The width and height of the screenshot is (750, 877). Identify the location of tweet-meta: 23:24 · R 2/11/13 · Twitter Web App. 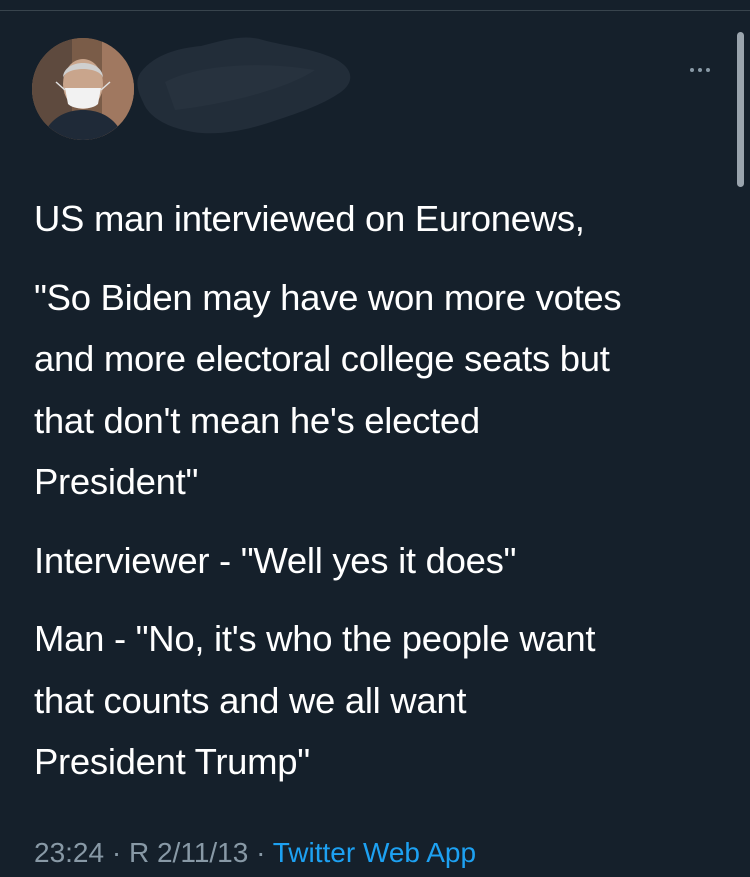
(255, 853).